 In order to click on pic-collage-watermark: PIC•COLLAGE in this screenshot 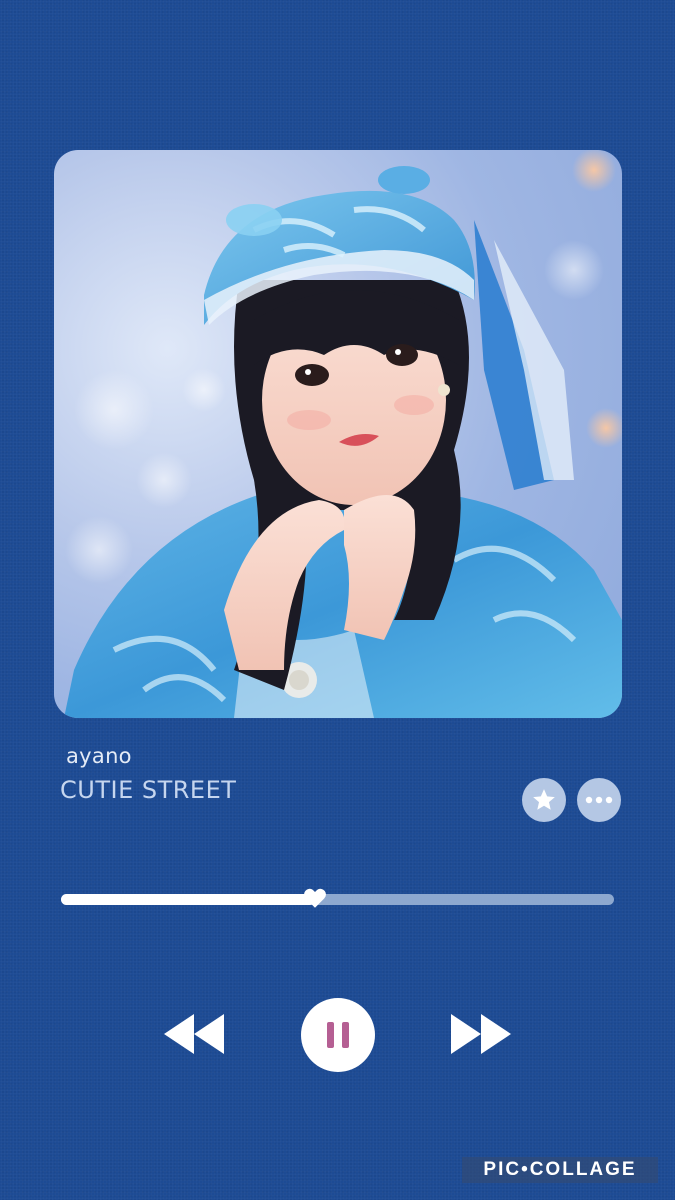, I will do `click(560, 1170)`.